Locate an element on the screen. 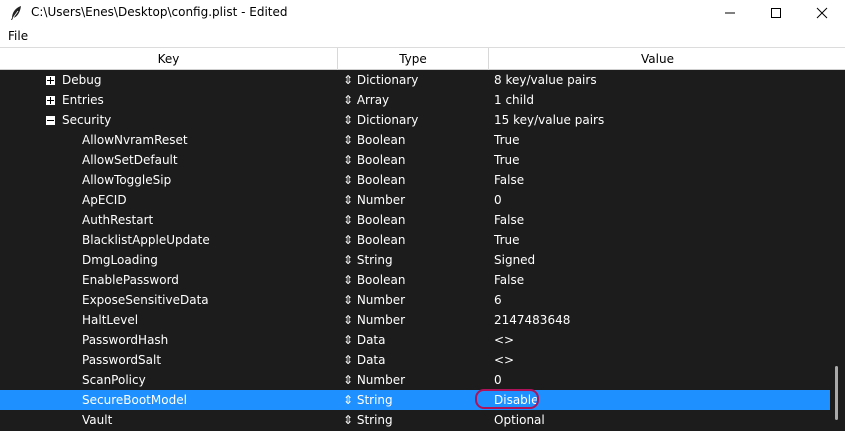 This screenshot has width=845, height=431. row-value: Optional is located at coordinates (519, 420).